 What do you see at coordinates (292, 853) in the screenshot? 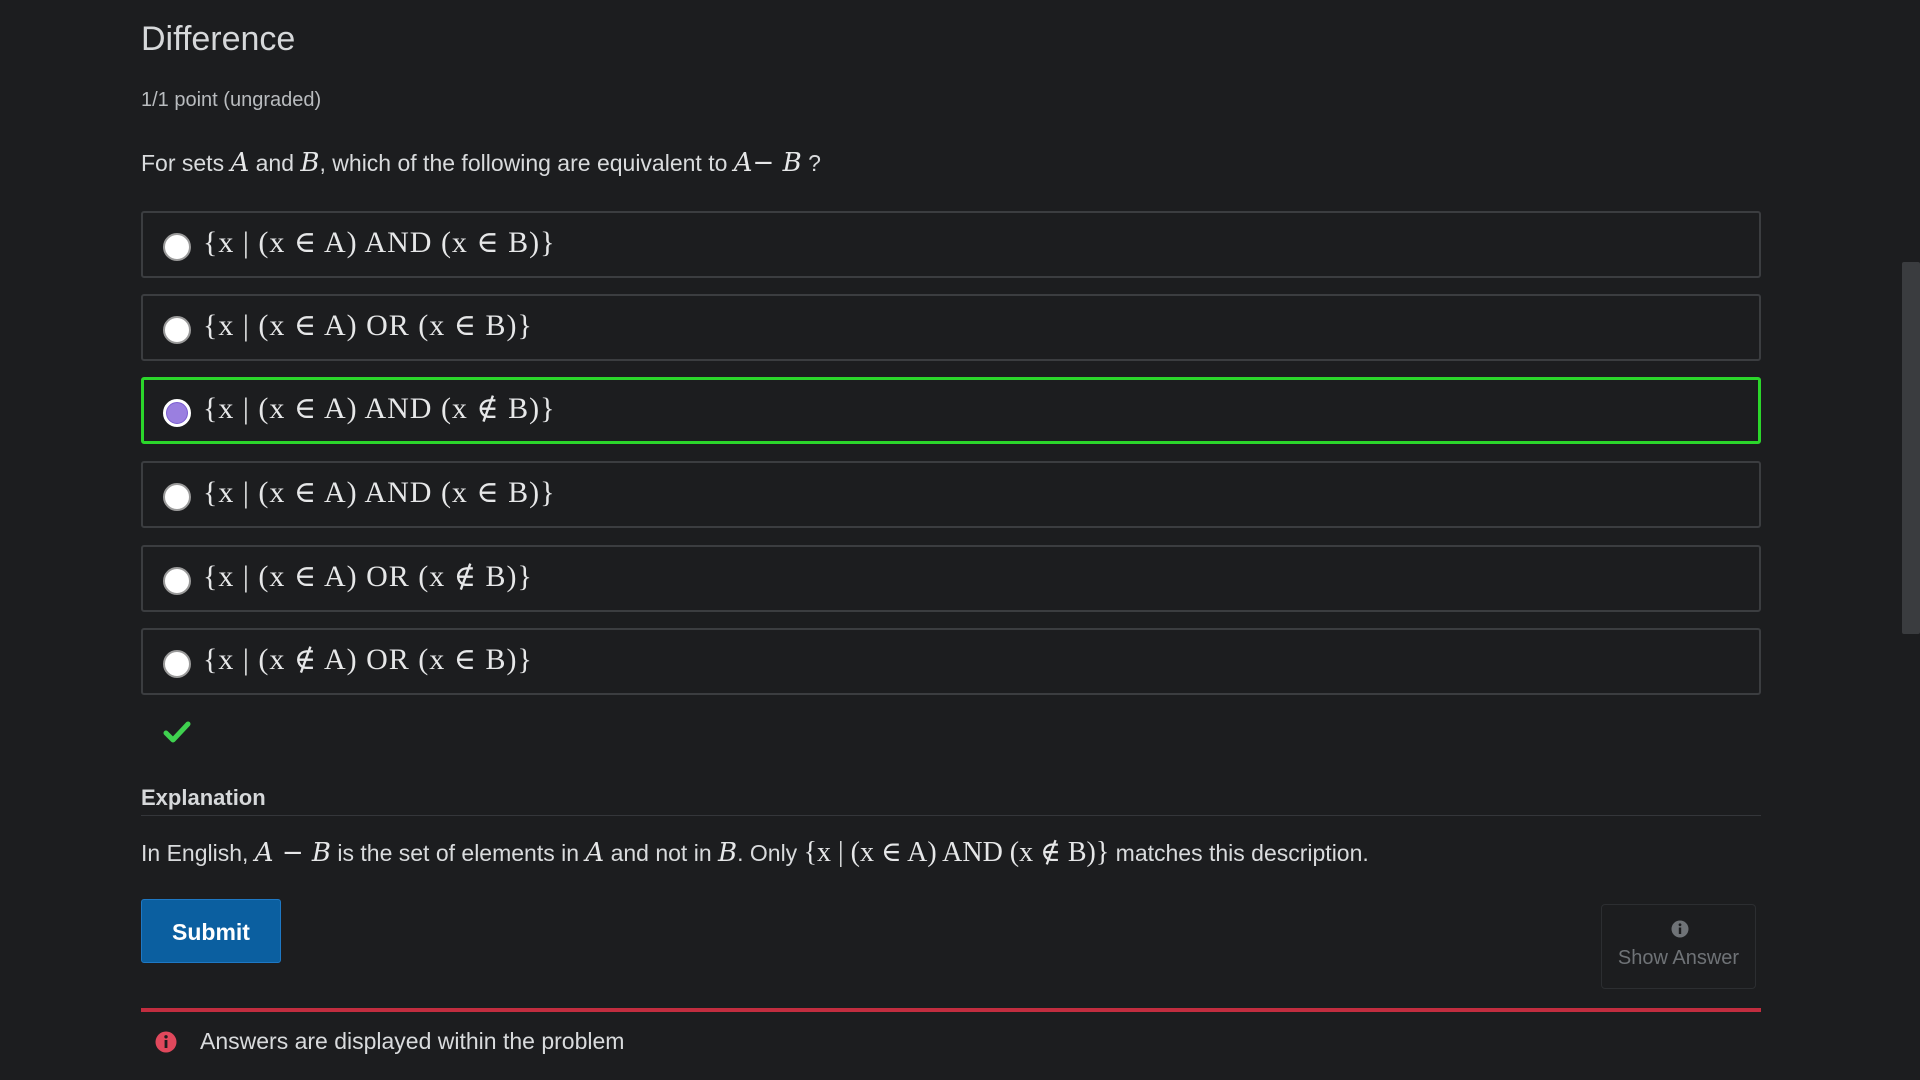
I see `explanation-expression: A − B` at bounding box center [292, 853].